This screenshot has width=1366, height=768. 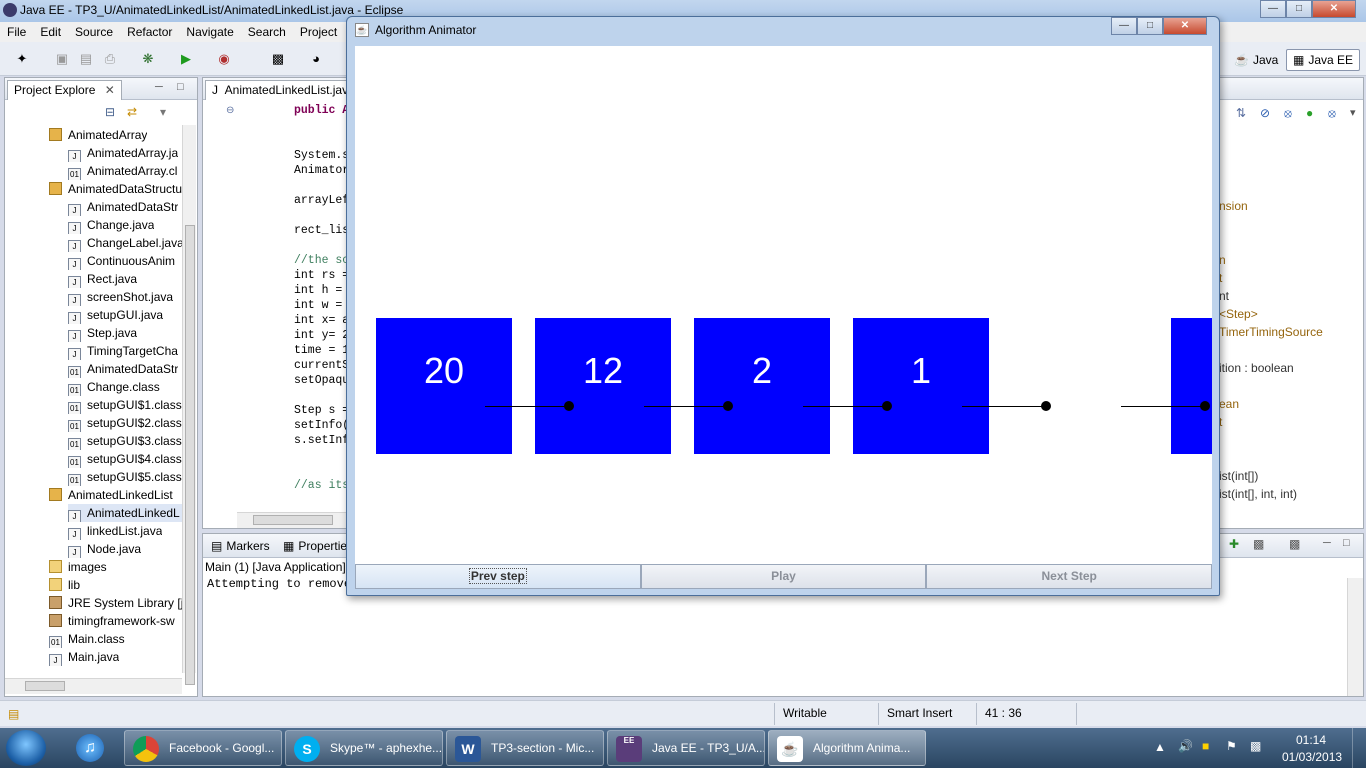 What do you see at coordinates (1160, 747) in the screenshot?
I see `show-hidden-icons-icon: ▲` at bounding box center [1160, 747].